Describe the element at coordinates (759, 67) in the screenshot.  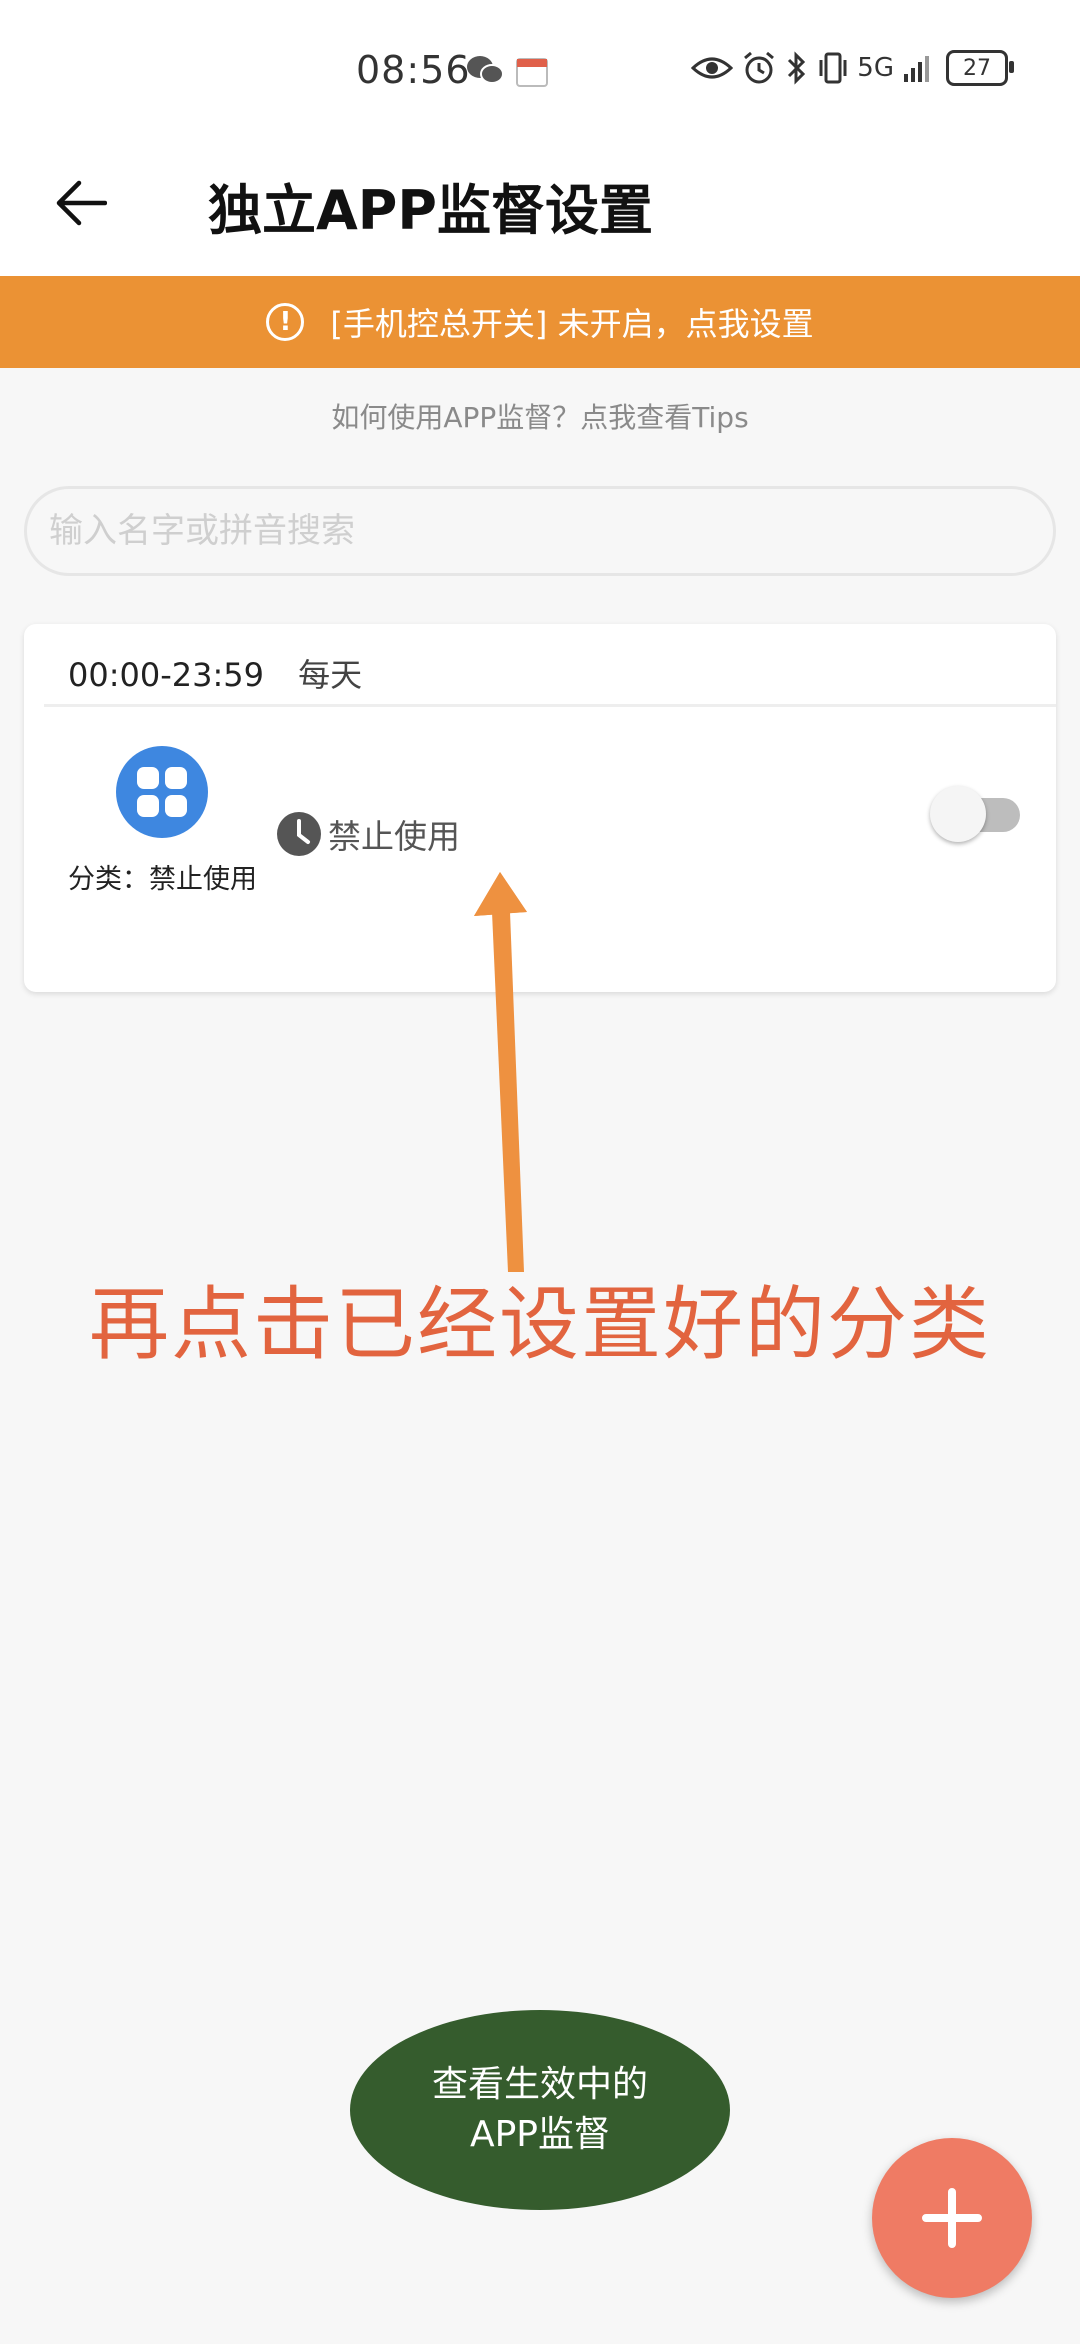
I see `alarm-icon` at that location.